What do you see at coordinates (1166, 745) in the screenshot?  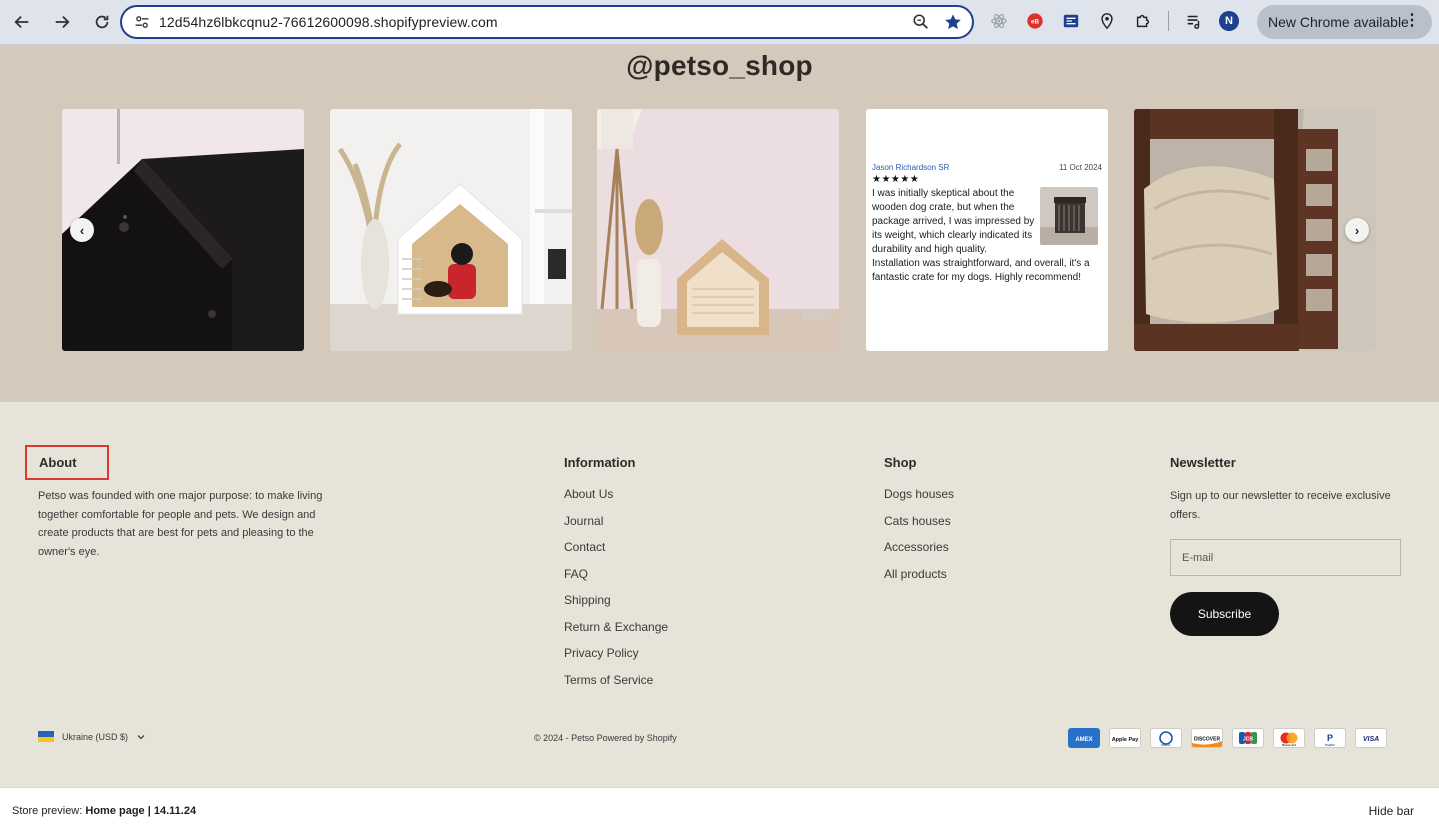 I see `svg-text: Diners` at bounding box center [1166, 745].